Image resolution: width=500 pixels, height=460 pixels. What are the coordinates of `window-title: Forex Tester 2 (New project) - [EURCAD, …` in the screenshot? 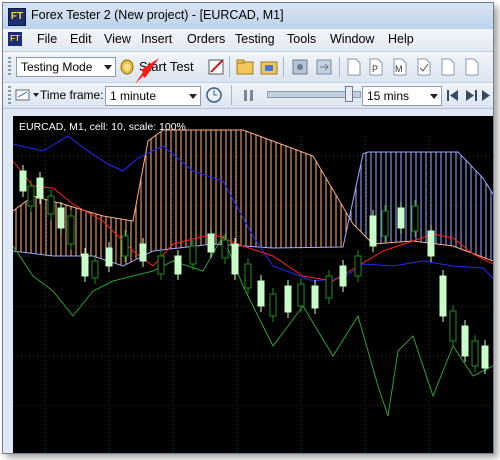 It's located at (157, 15).